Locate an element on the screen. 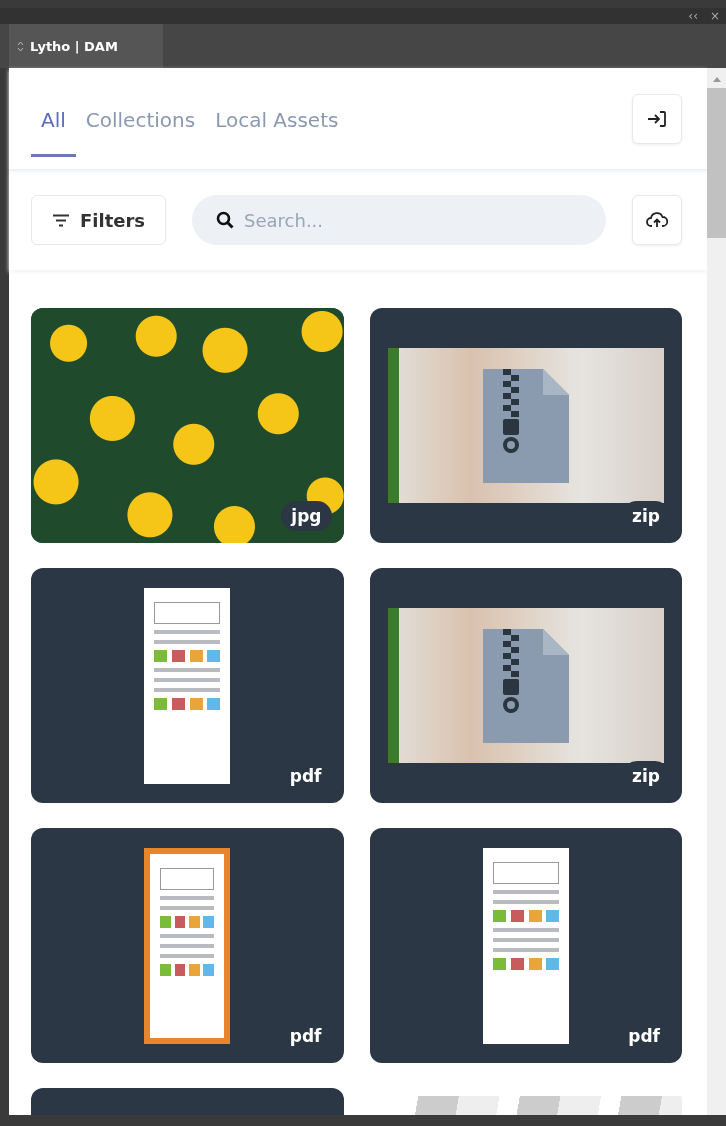  cloud-upload-icon is located at coordinates (657, 220).